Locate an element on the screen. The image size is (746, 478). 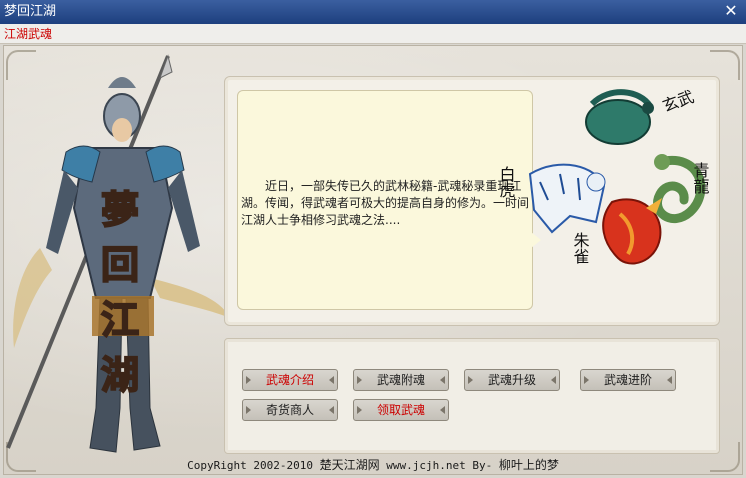
footer-by: By- is located at coordinates (482, 465).